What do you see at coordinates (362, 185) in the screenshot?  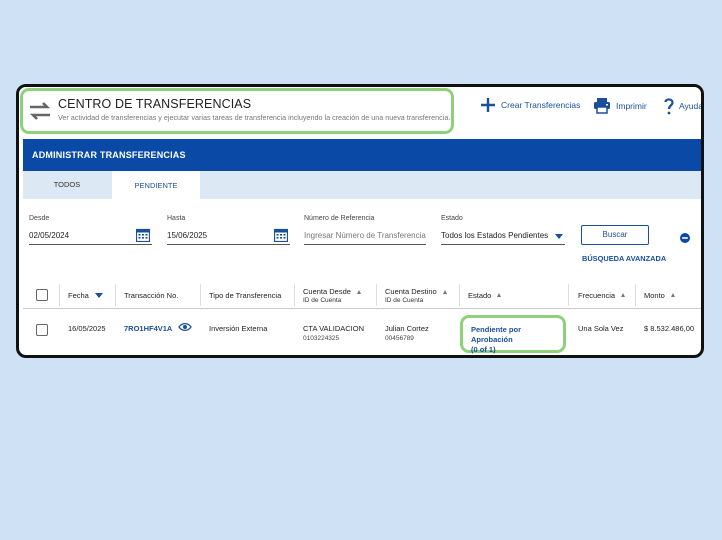 I see `tab-bar: TODOS PENDIENTE` at bounding box center [362, 185].